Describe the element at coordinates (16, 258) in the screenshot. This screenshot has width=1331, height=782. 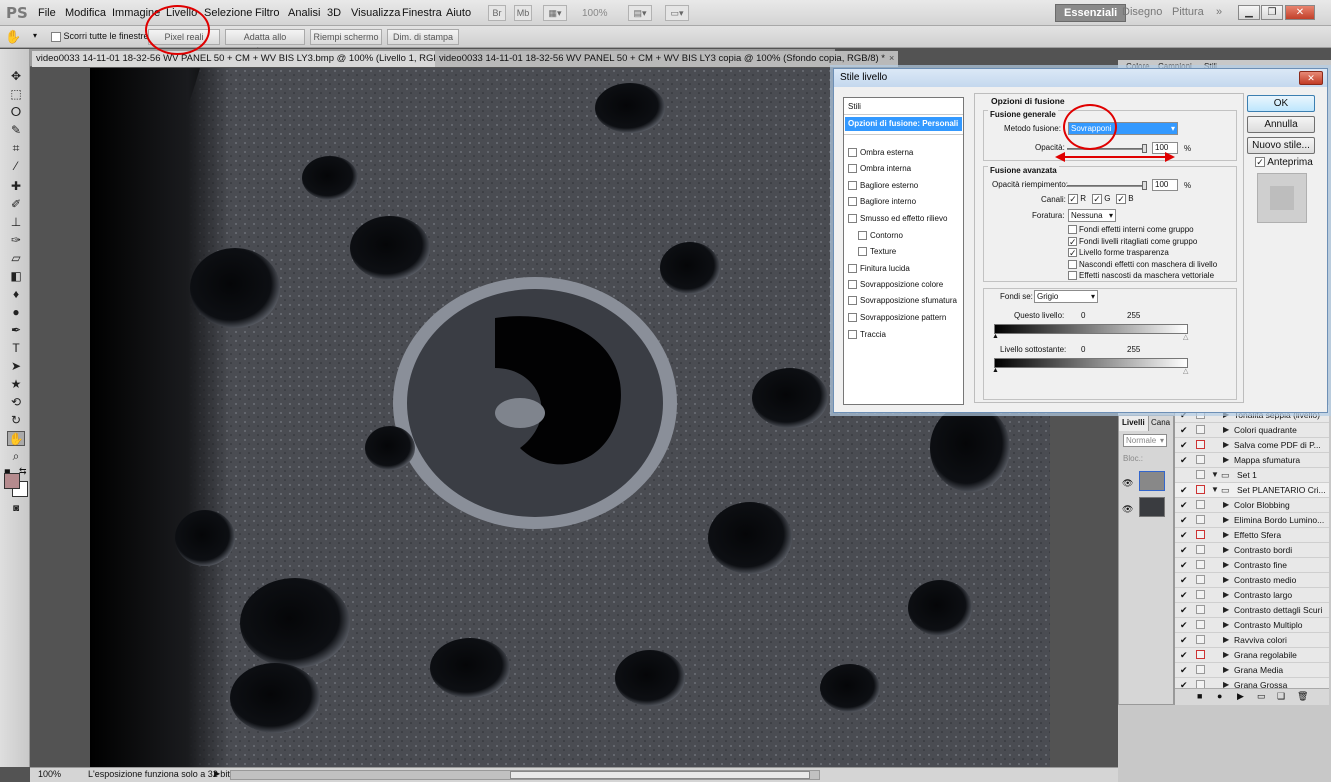
I see `eraser-tool-icon: ▱` at that location.